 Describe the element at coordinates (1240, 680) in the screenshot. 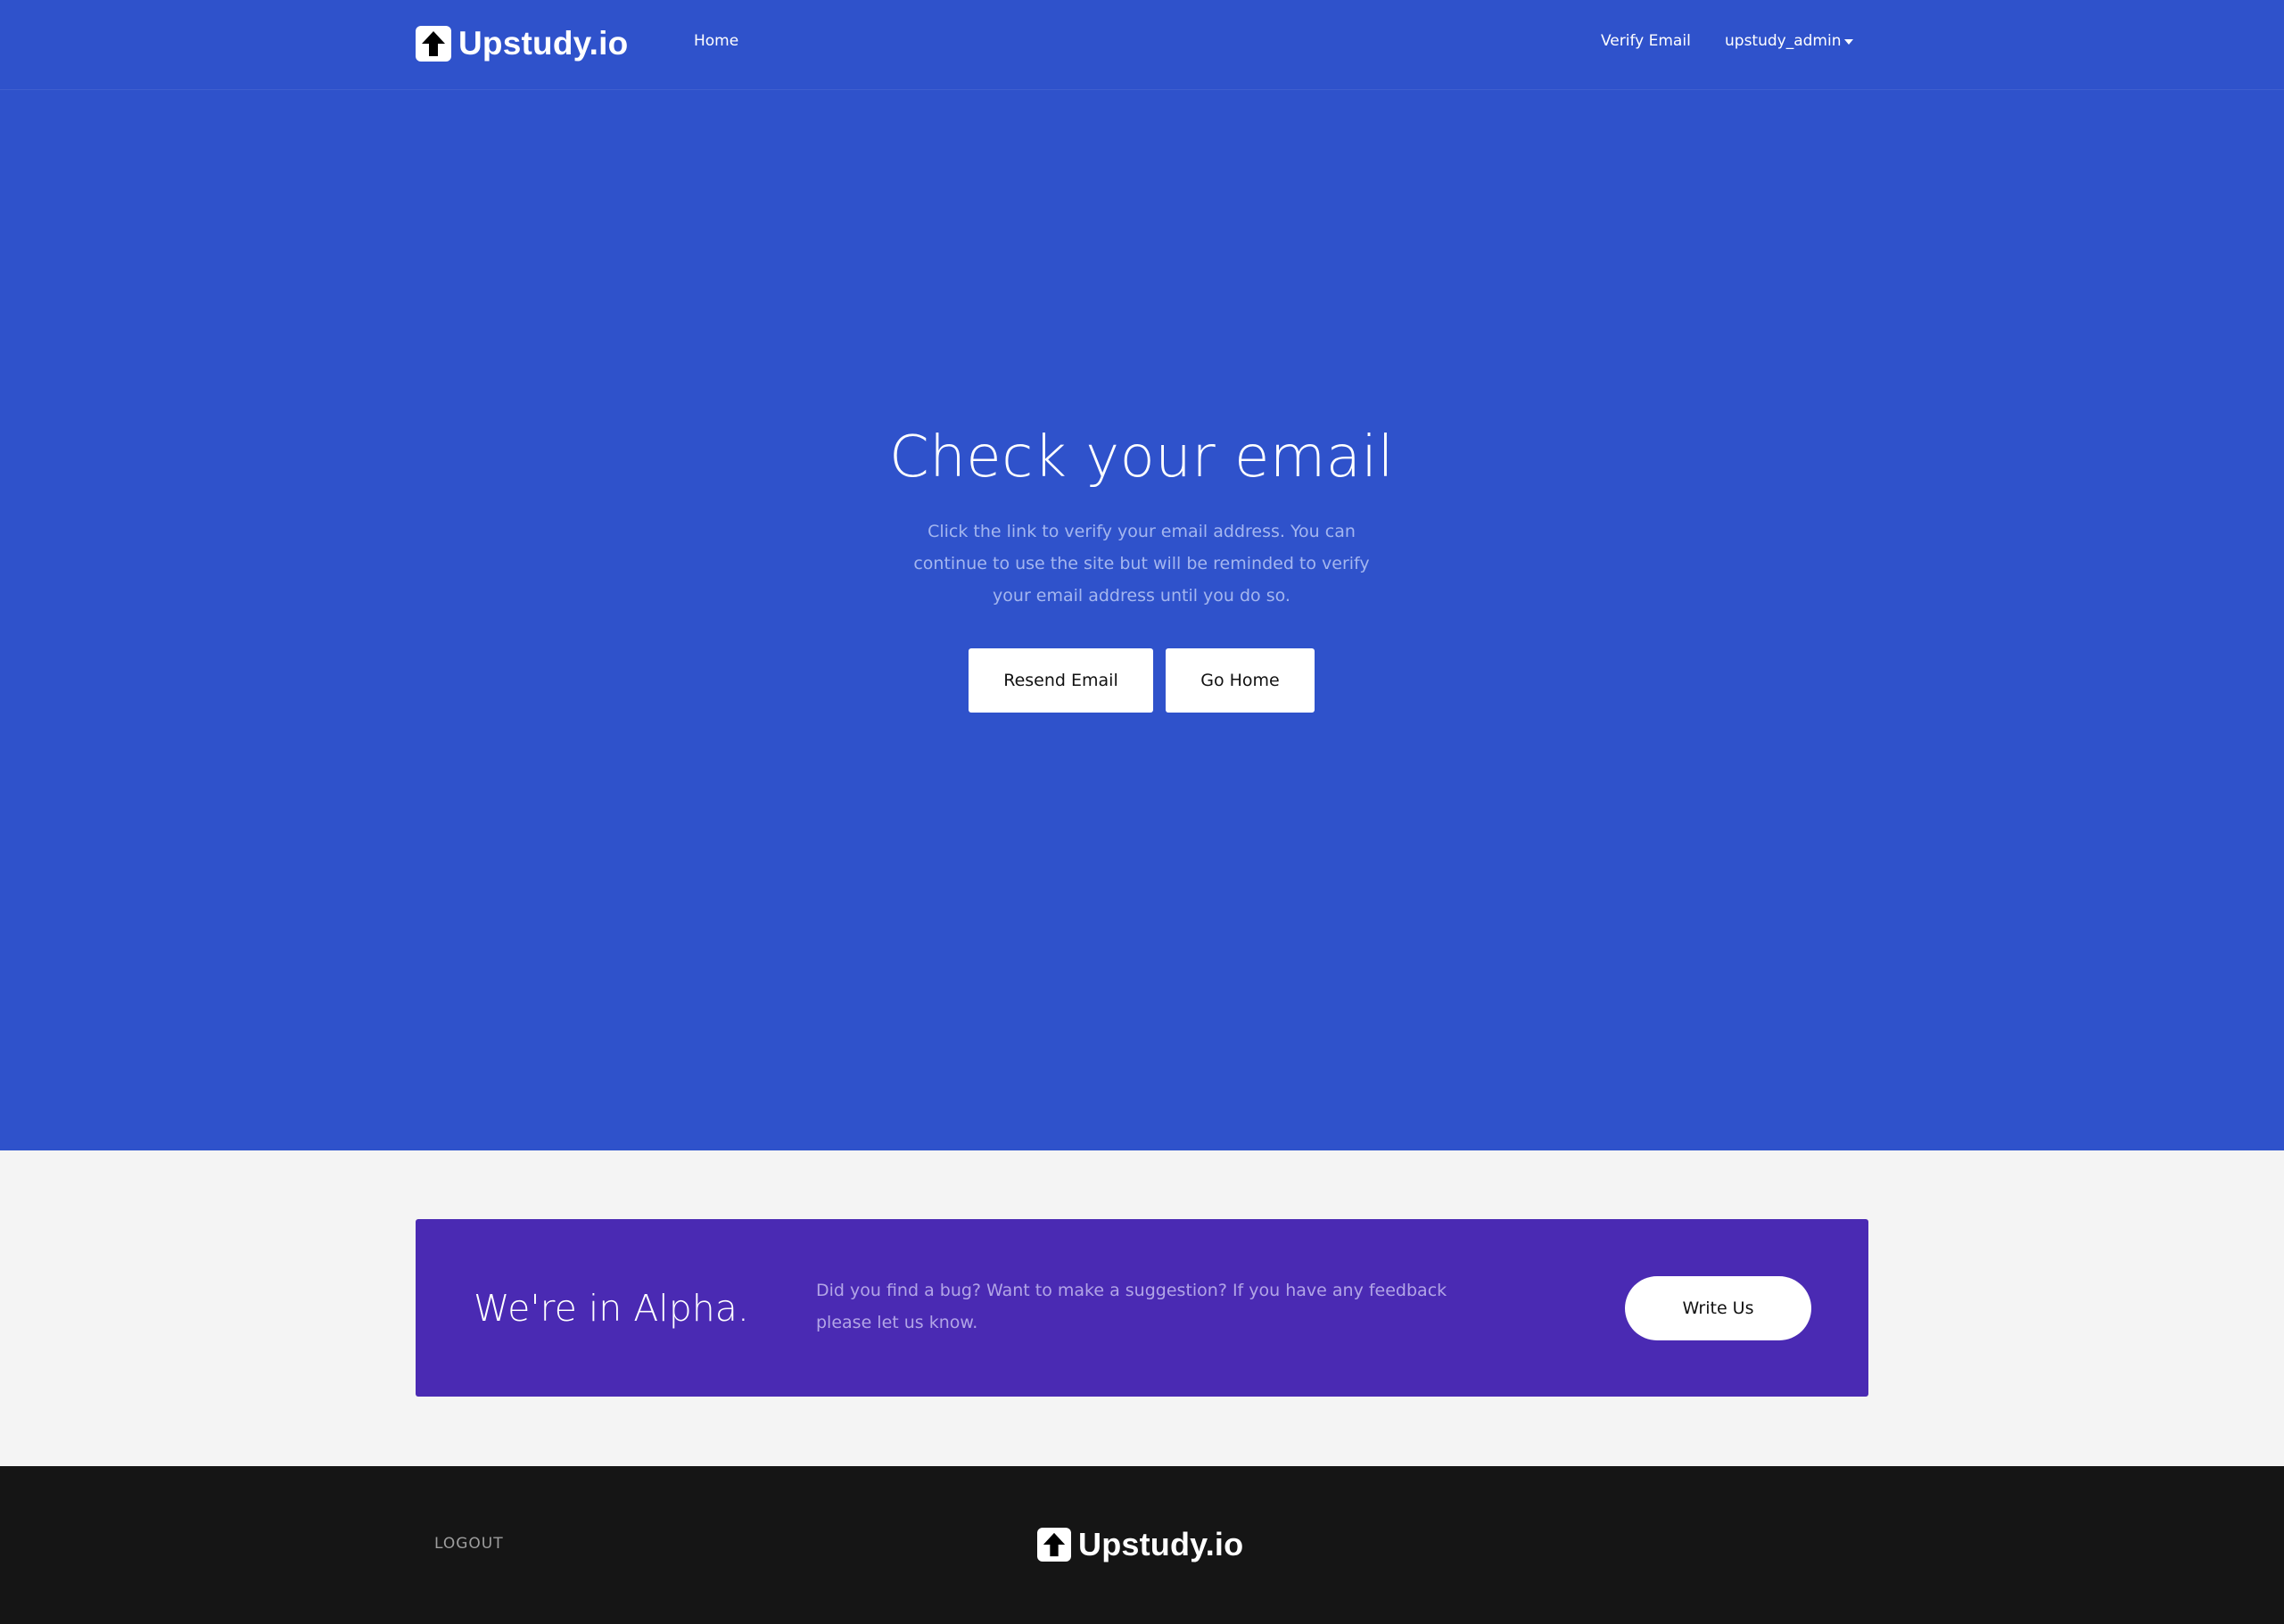

I see `go-home-button: Go Home` at that location.